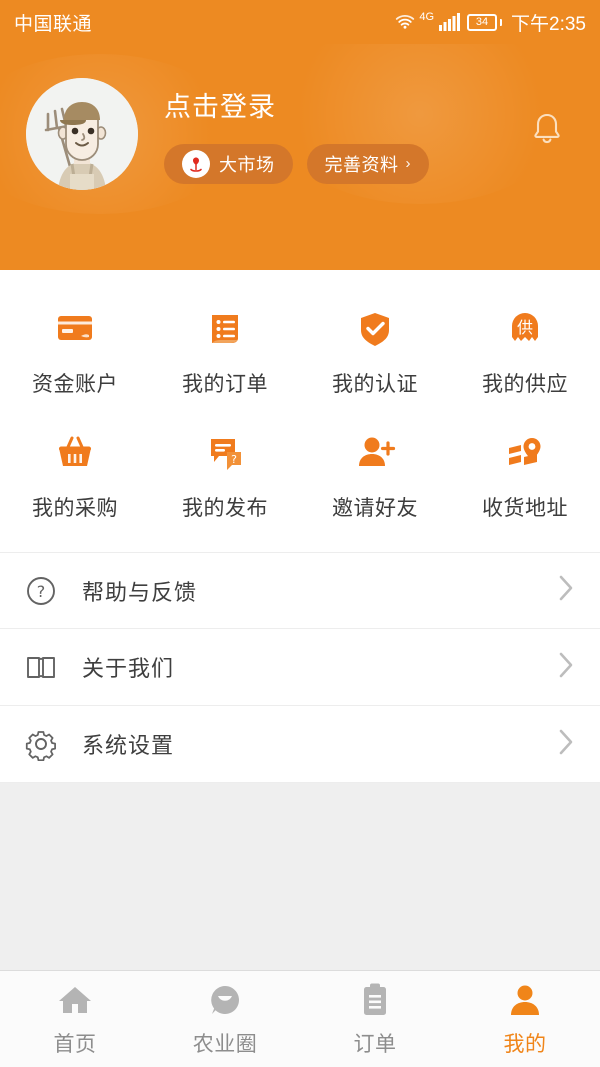 This screenshot has width=600, height=1067. I want to click on grid-item-my-posts: ? 我的发布, so click(225, 474).